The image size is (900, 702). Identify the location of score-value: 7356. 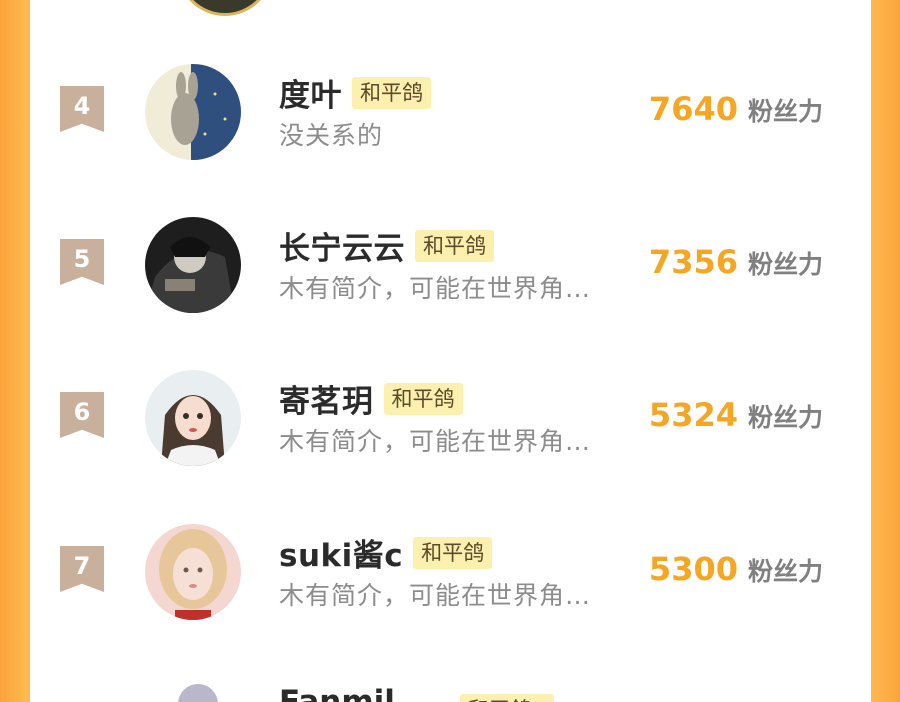
(693, 262).